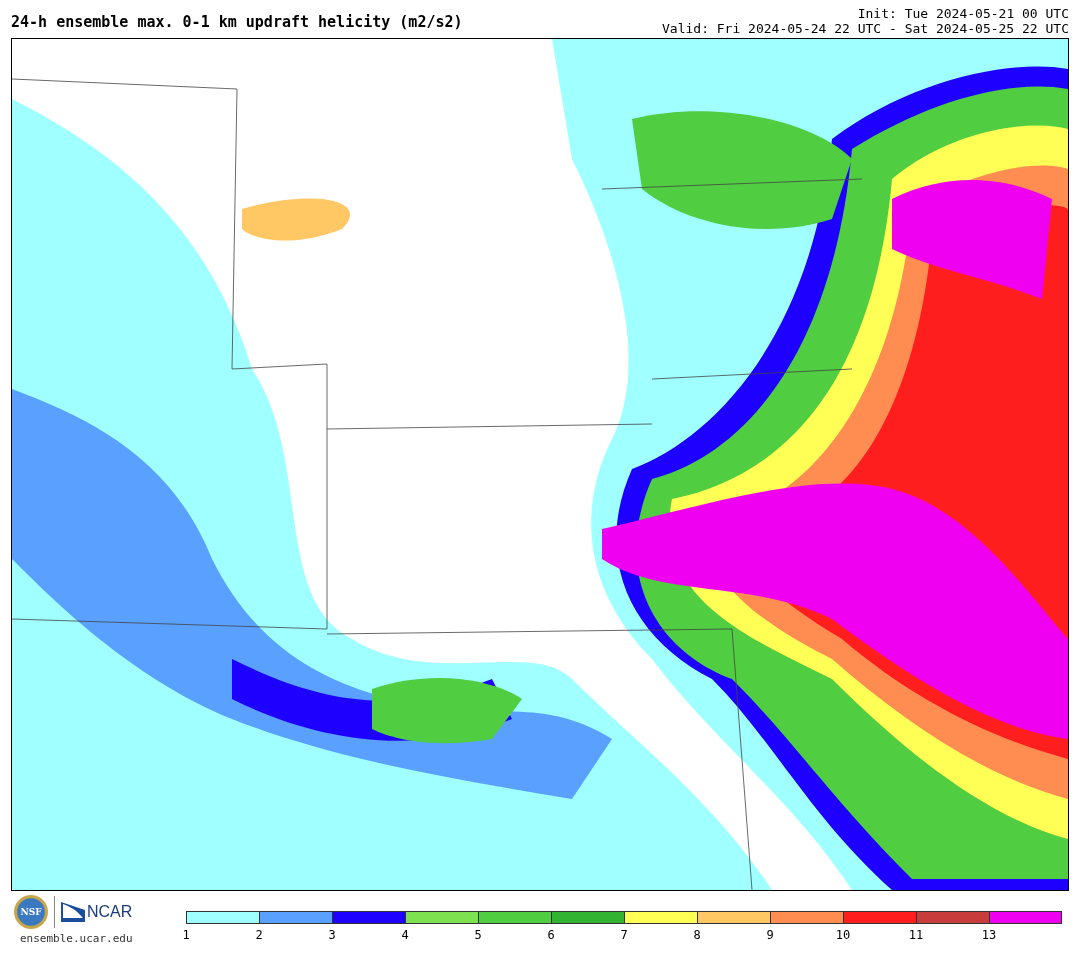 This screenshot has width=1080, height=954. What do you see at coordinates (259, 935) in the screenshot?
I see `legend-label: 2` at bounding box center [259, 935].